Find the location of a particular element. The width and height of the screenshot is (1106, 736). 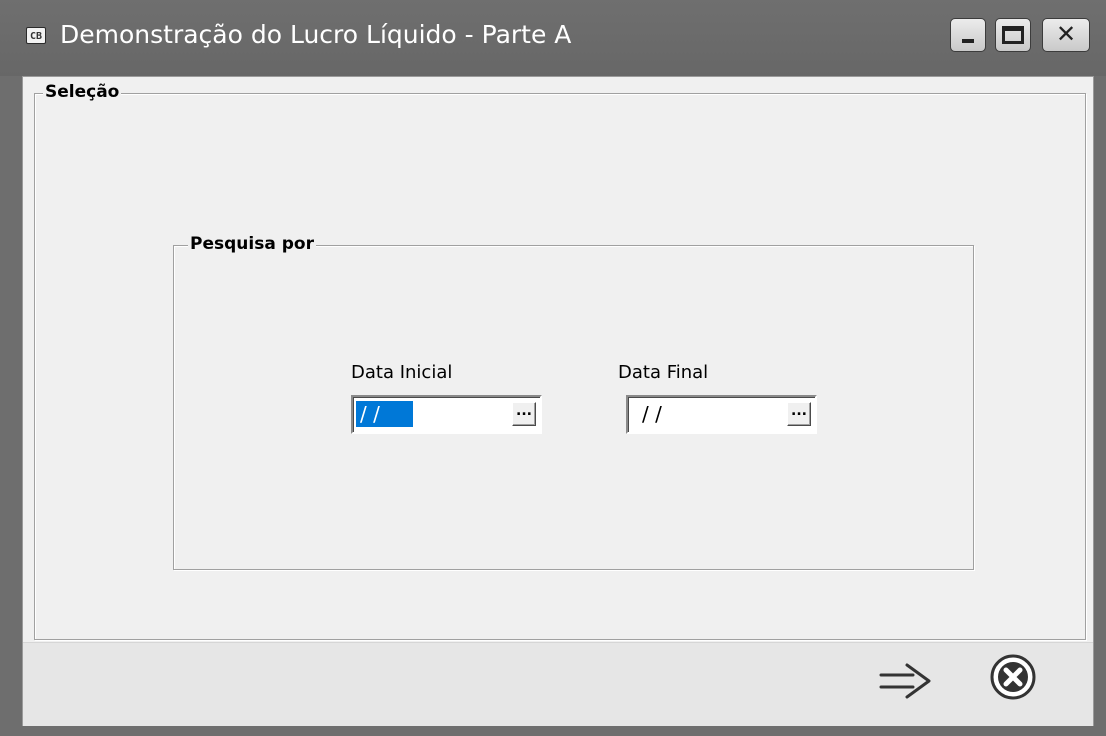

arrow-right-icon is located at coordinates (905, 681).